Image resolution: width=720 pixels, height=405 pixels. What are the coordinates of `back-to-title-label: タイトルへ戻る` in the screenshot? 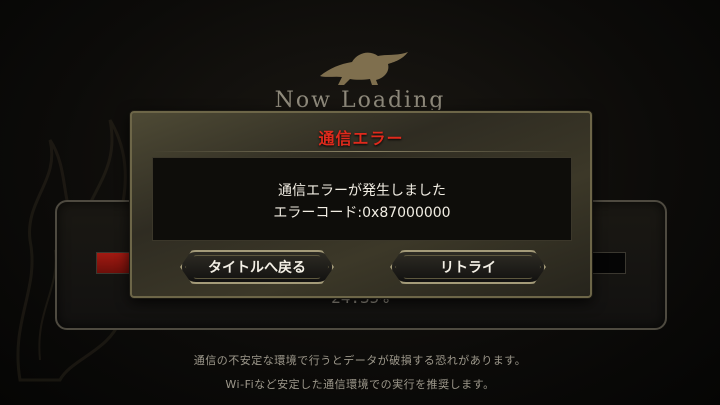 It's located at (257, 268).